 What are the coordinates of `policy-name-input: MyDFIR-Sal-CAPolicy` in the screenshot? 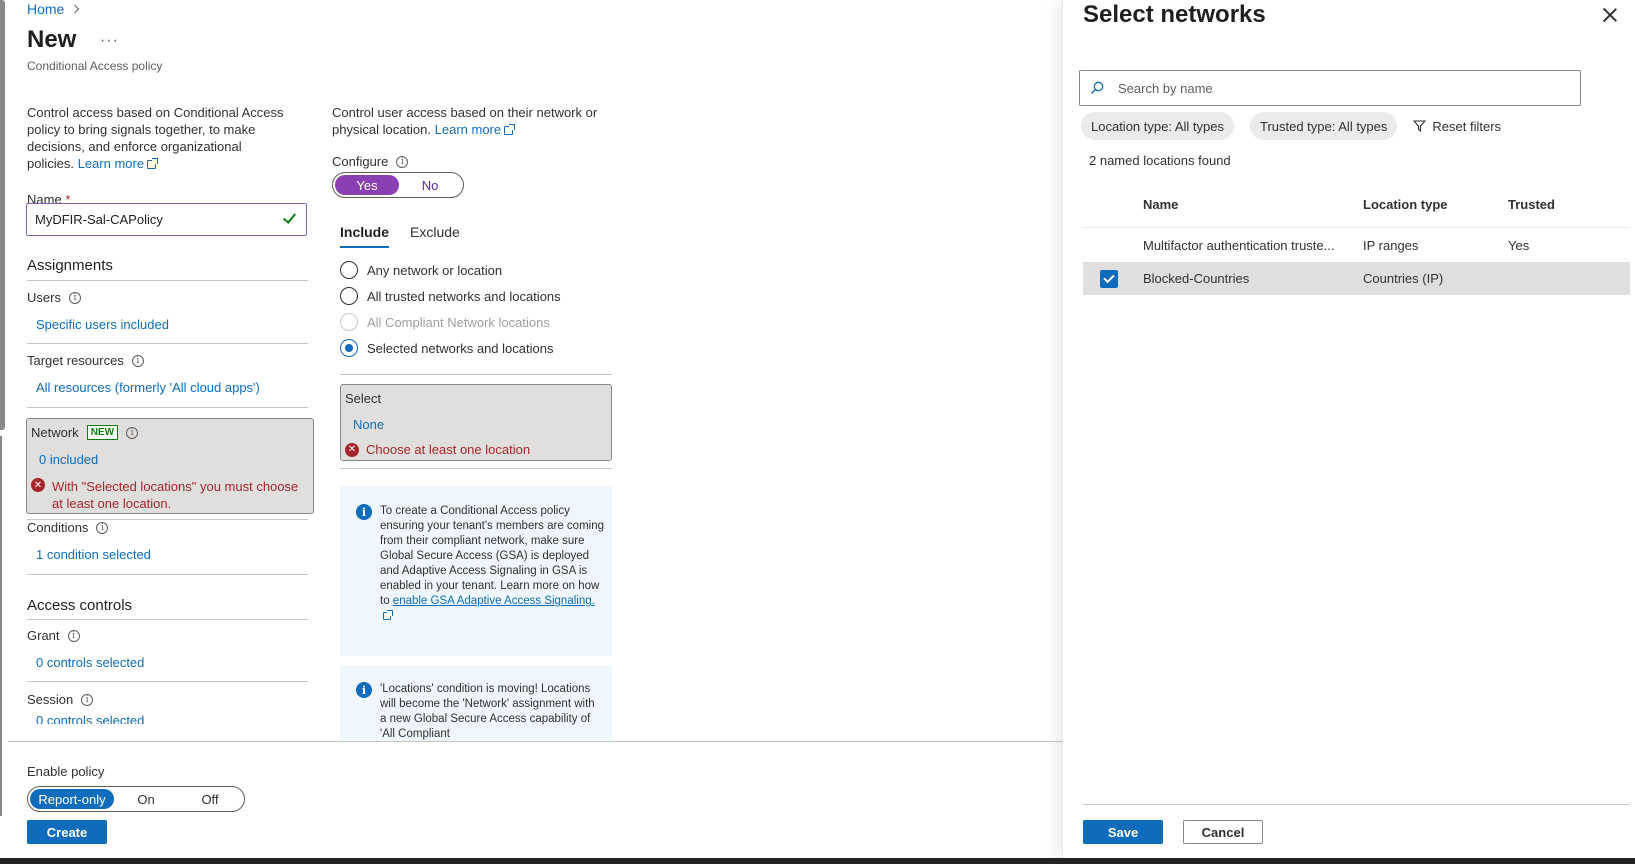 It's located at (166, 219).